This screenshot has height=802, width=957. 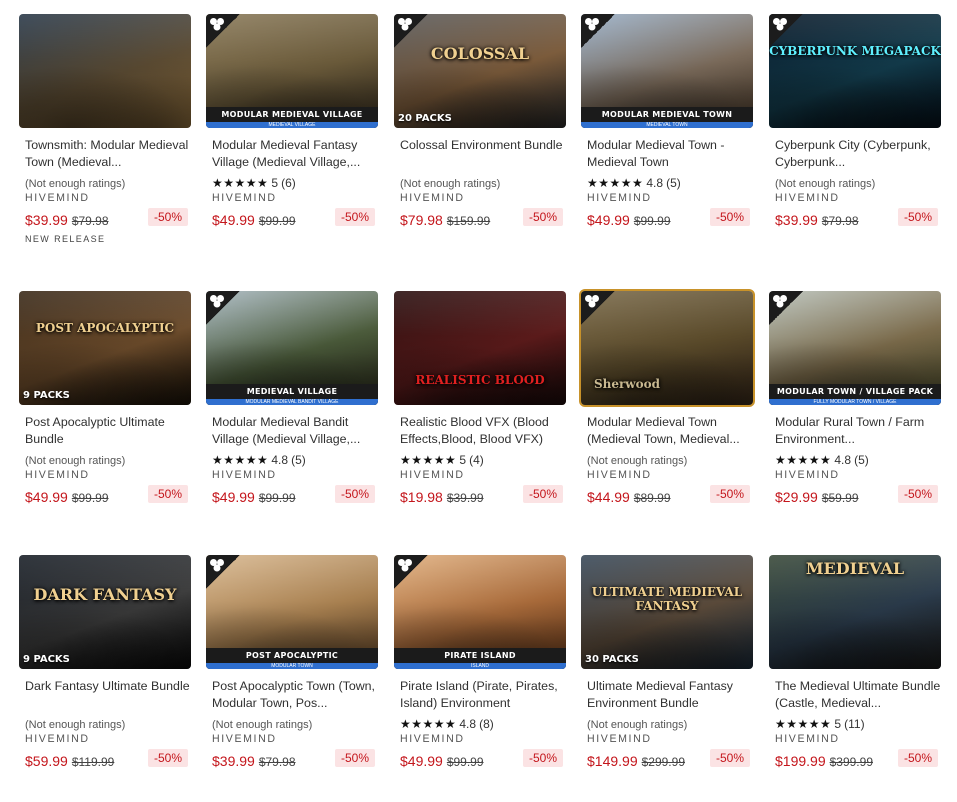 I want to click on product-thumbnail, so click(x=105, y=71).